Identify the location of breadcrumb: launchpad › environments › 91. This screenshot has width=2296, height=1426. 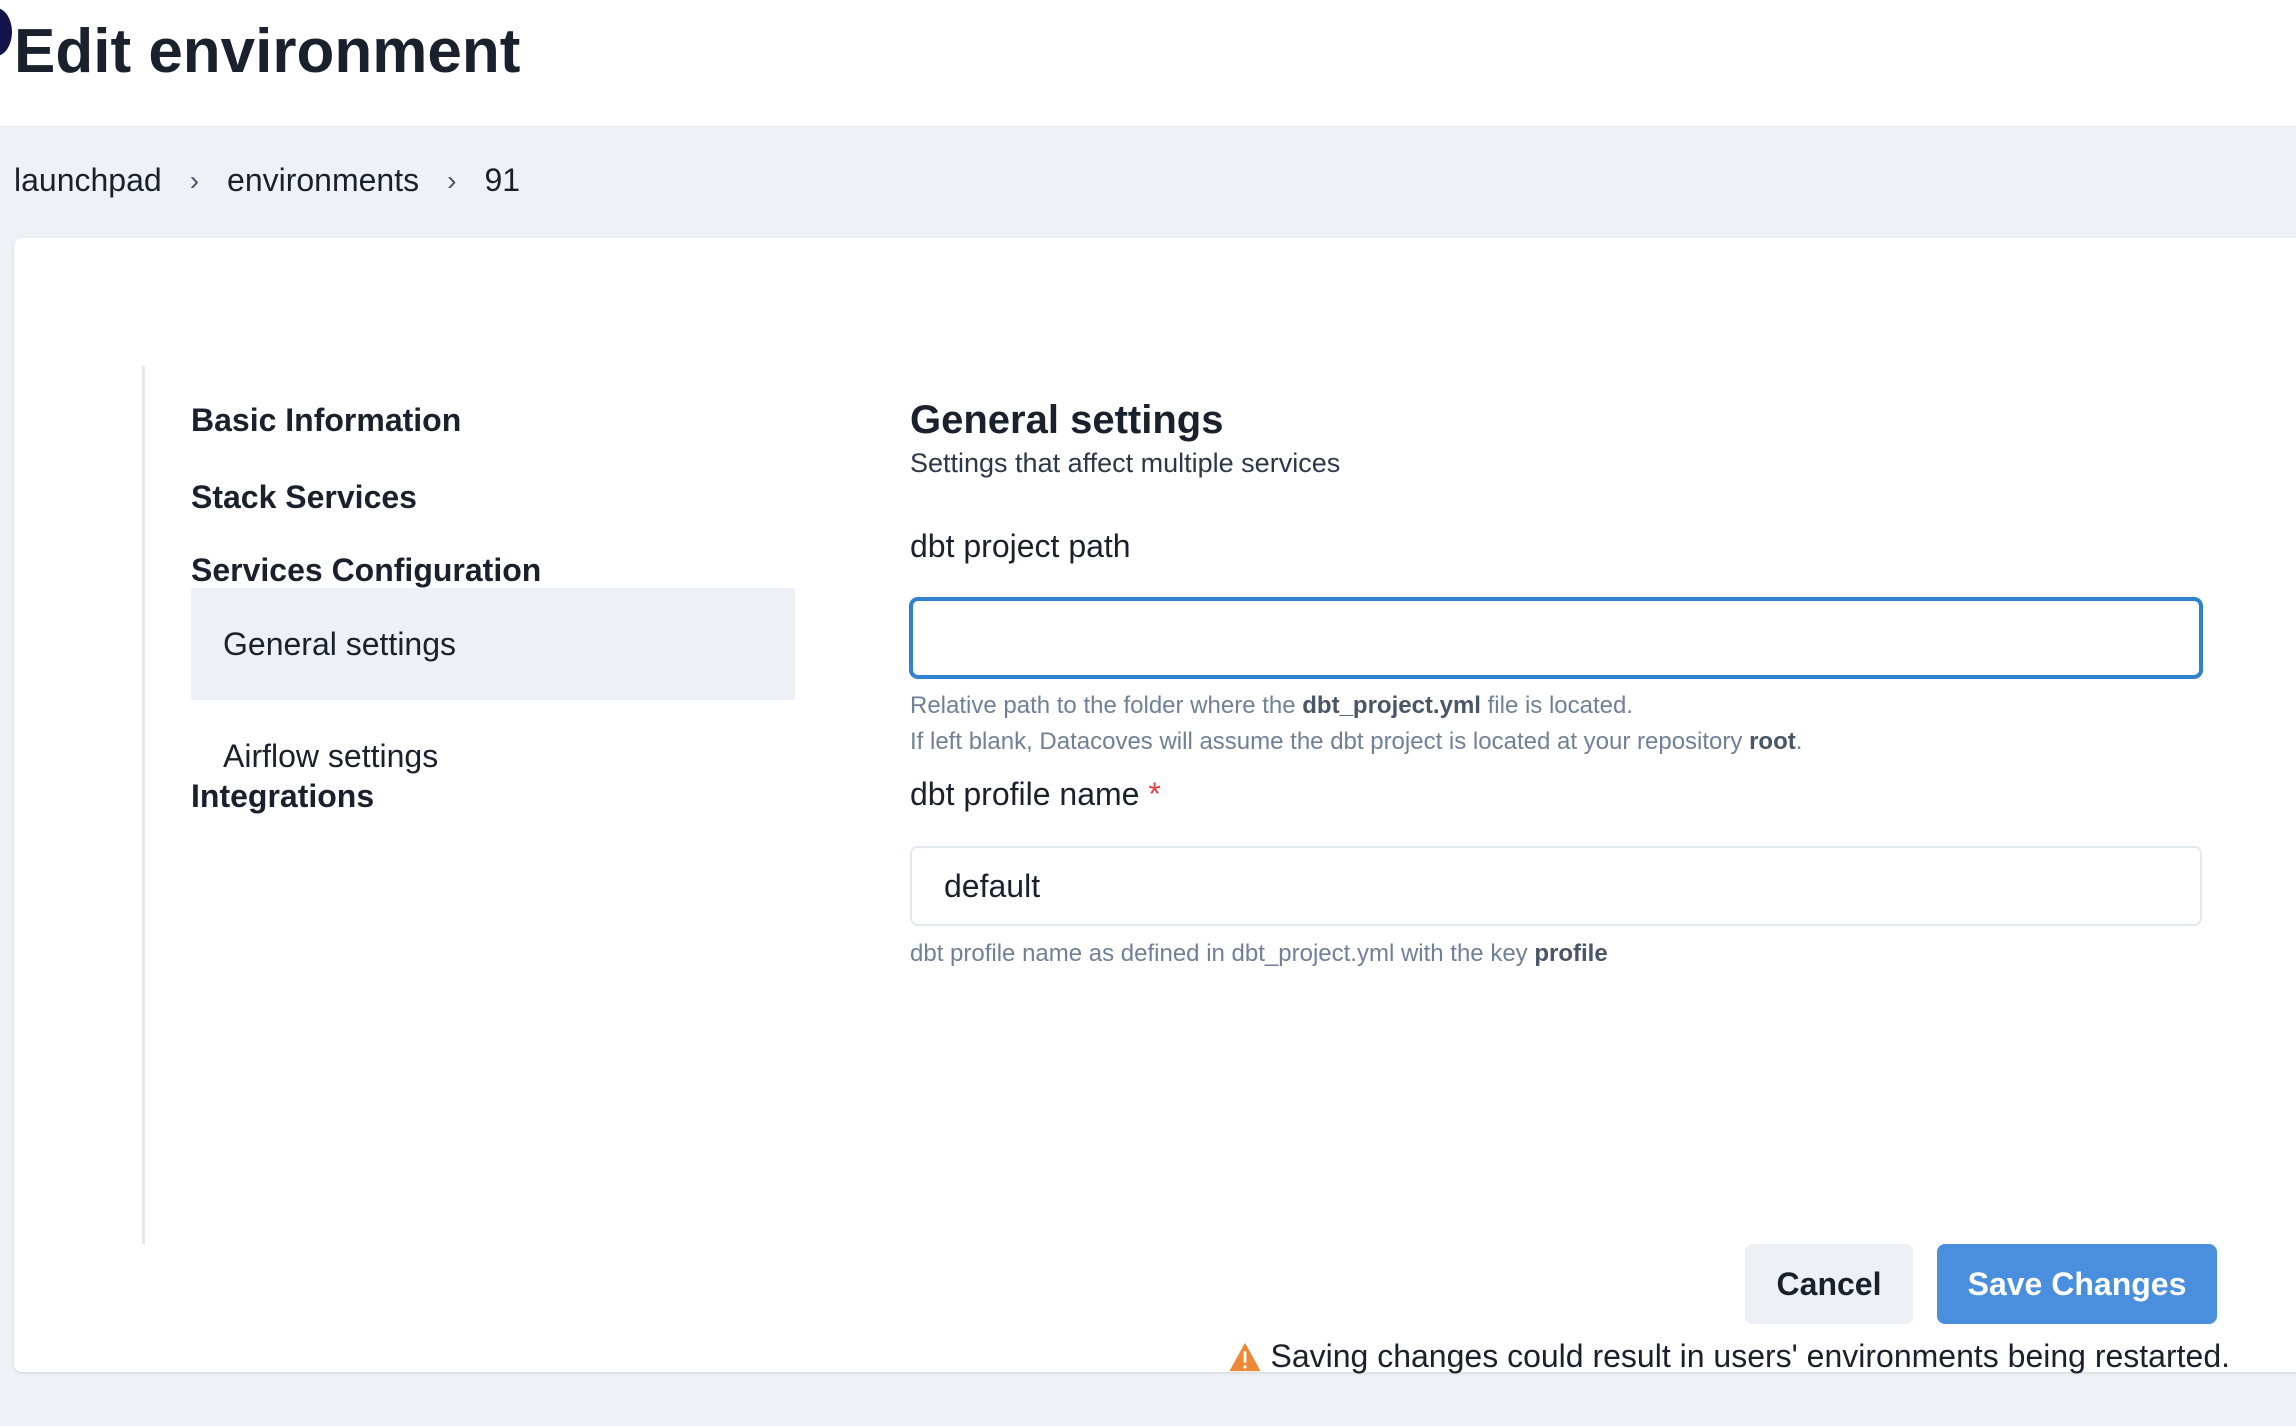
(267, 180).